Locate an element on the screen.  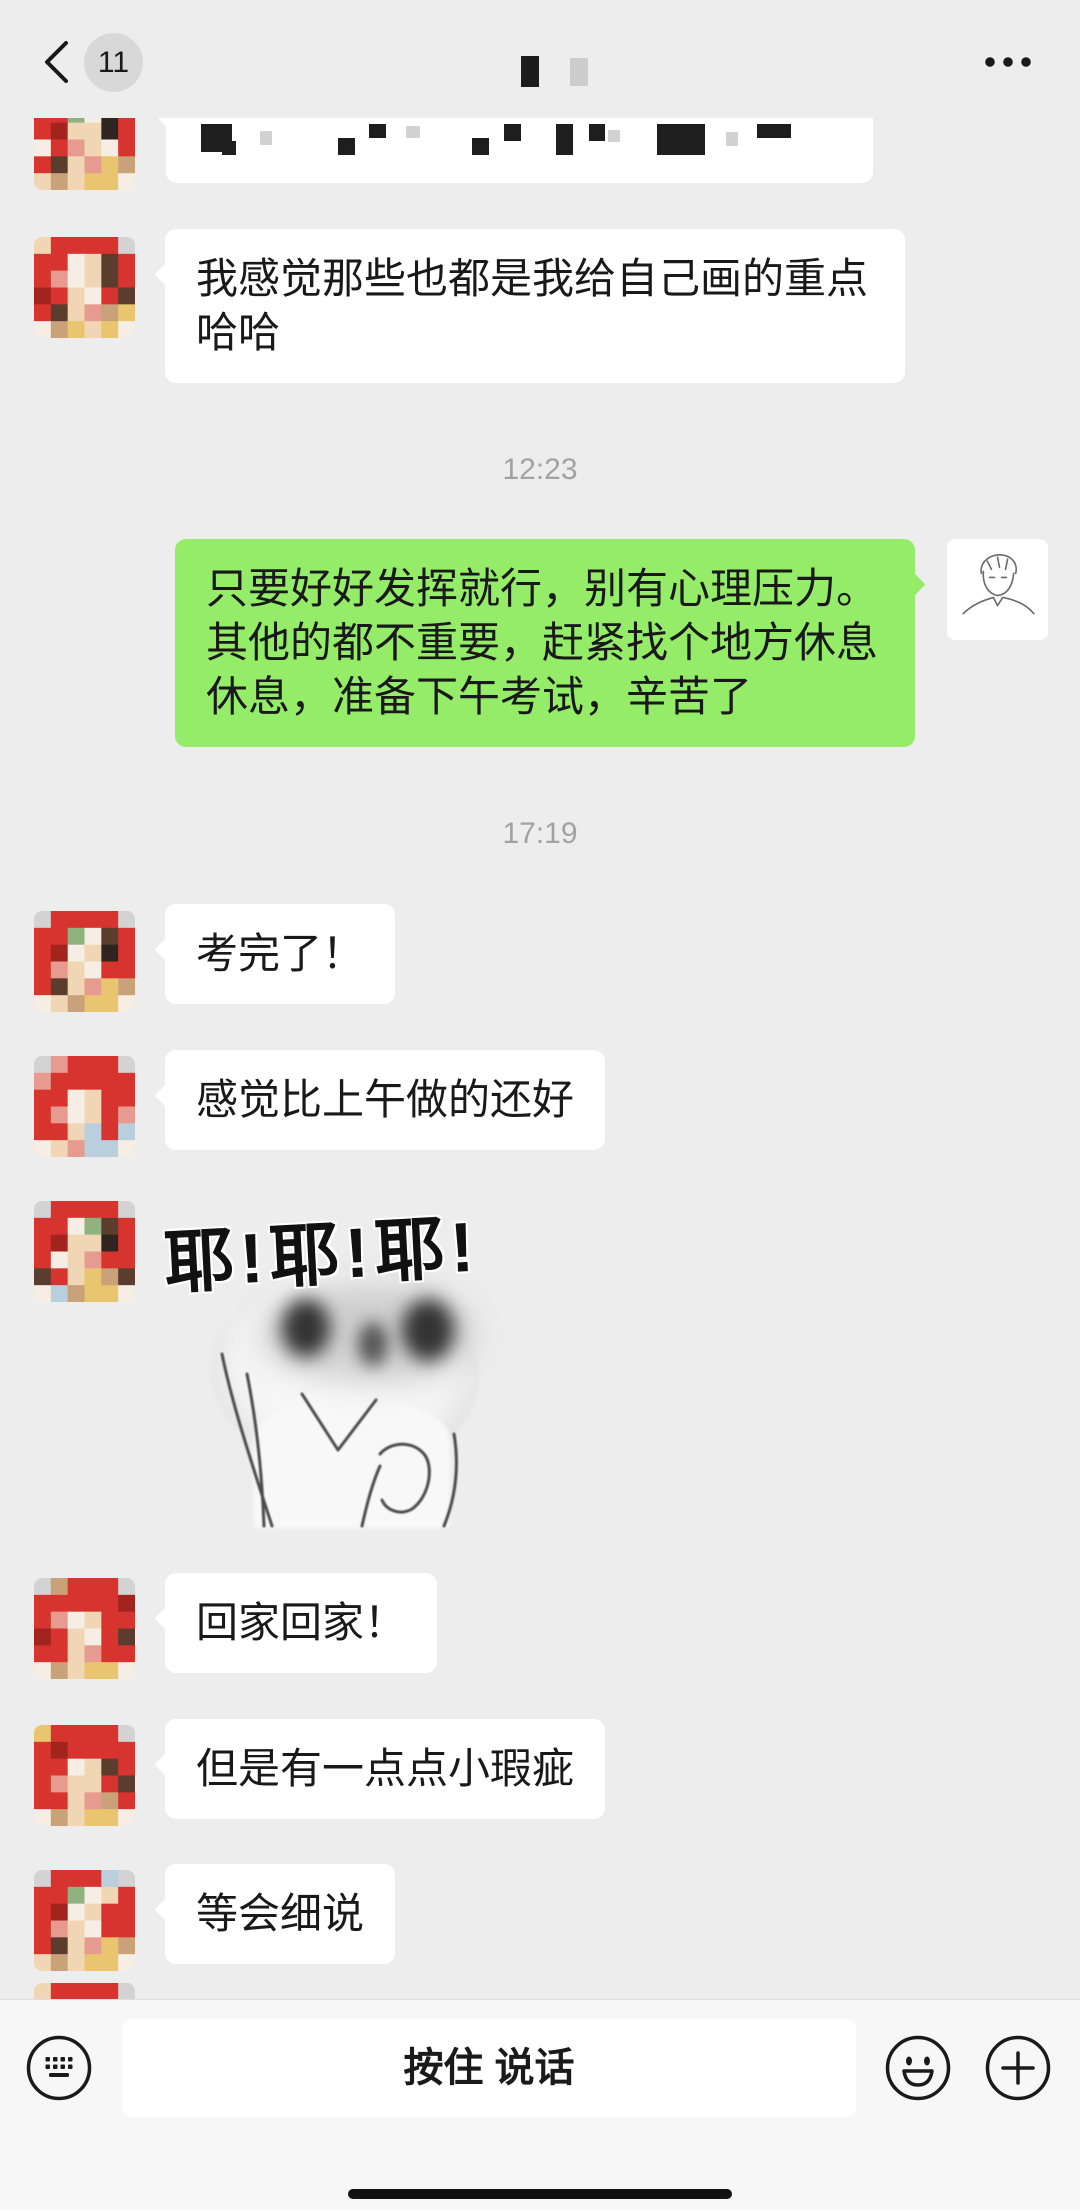
sticker-message: 耶!耶!耶! is located at coordinates (324, 1366).